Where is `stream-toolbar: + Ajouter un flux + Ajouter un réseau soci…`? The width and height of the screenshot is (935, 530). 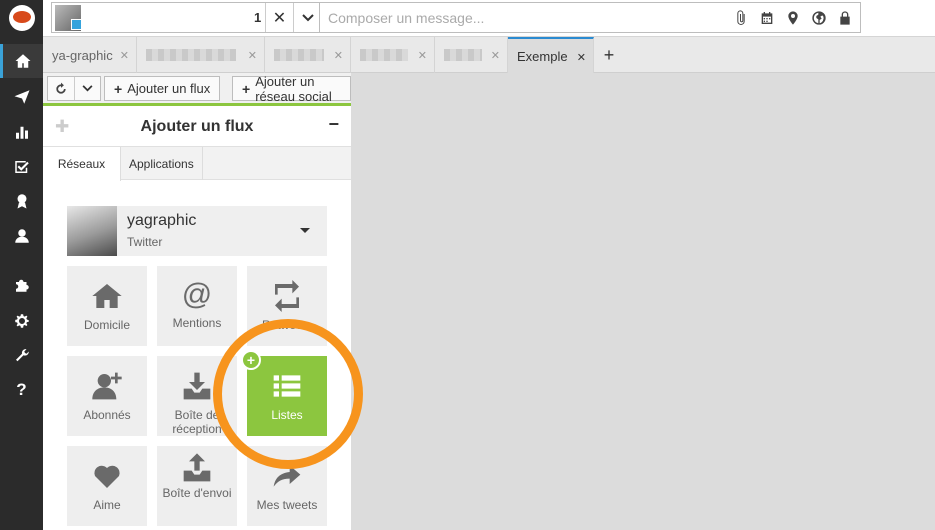
stream-toolbar: + Ajouter un flux + Ajouter un réseau soci… is located at coordinates (197, 88).